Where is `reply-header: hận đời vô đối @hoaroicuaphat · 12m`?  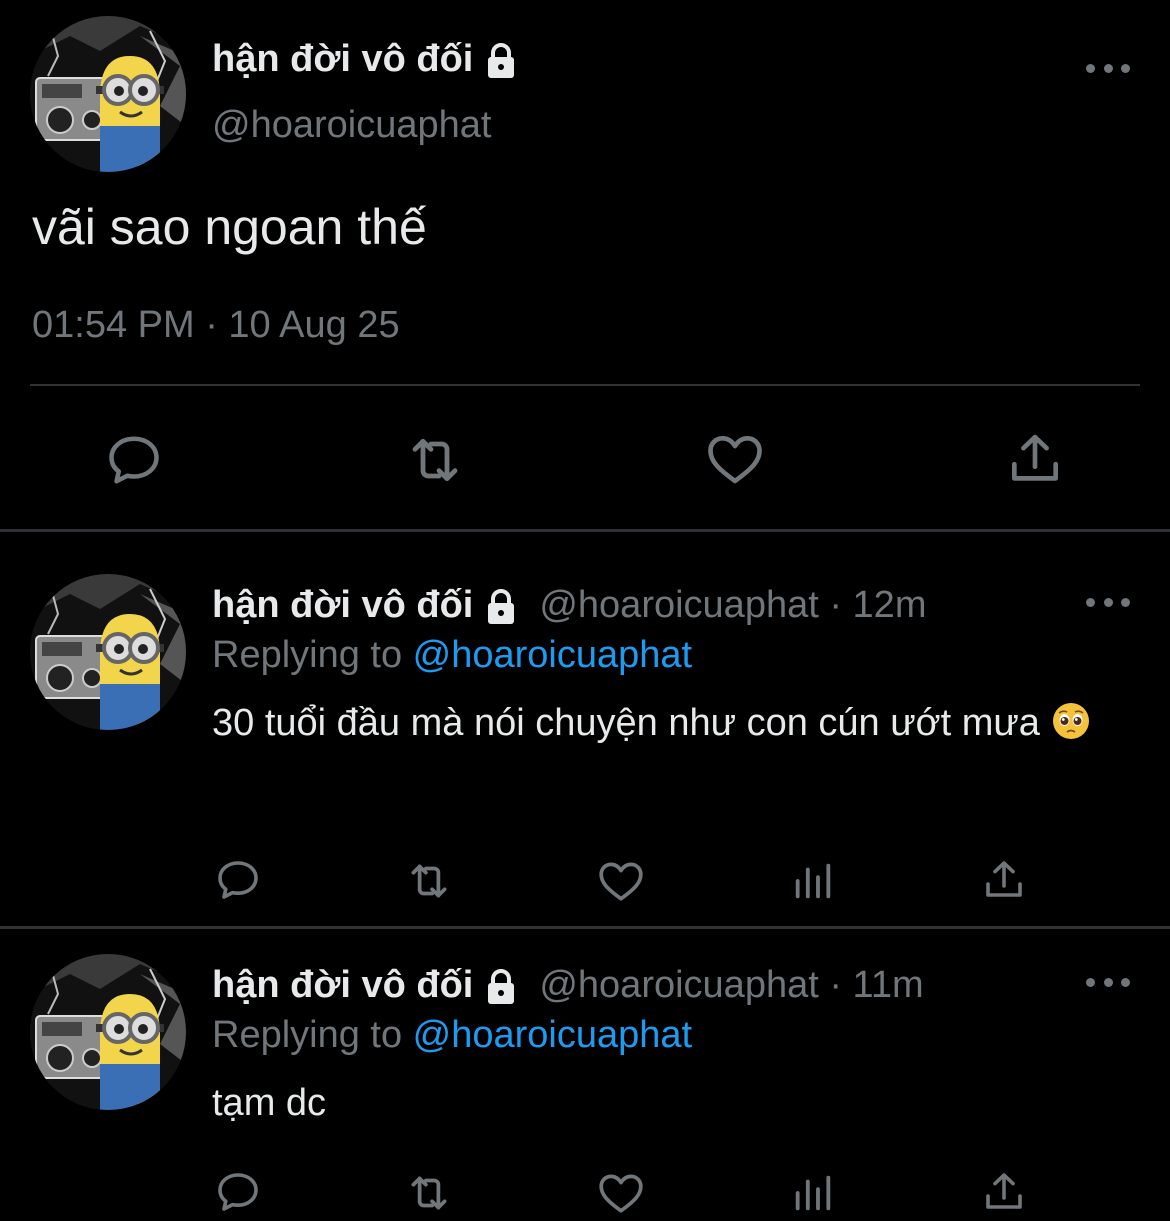
reply-header: hận đời vô đối @hoaroicuaphat · 12m is located at coordinates (569, 605).